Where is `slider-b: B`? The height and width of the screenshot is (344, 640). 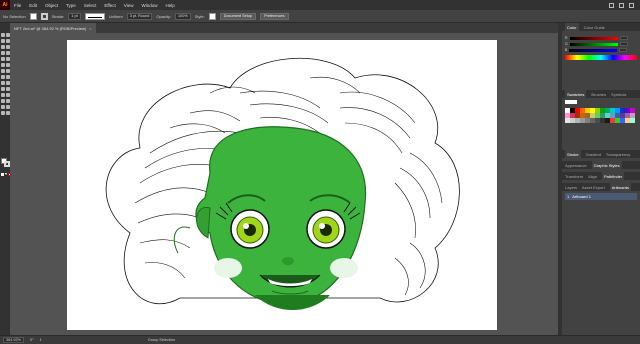
slider-b: B is located at coordinates (601, 50).